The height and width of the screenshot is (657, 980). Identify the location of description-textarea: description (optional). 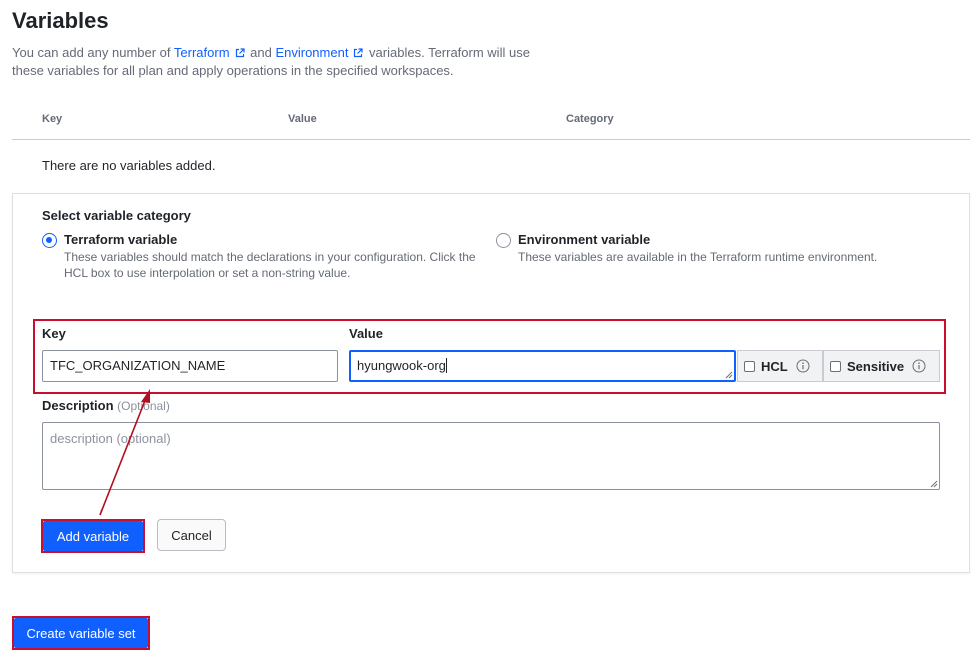
(491, 456).